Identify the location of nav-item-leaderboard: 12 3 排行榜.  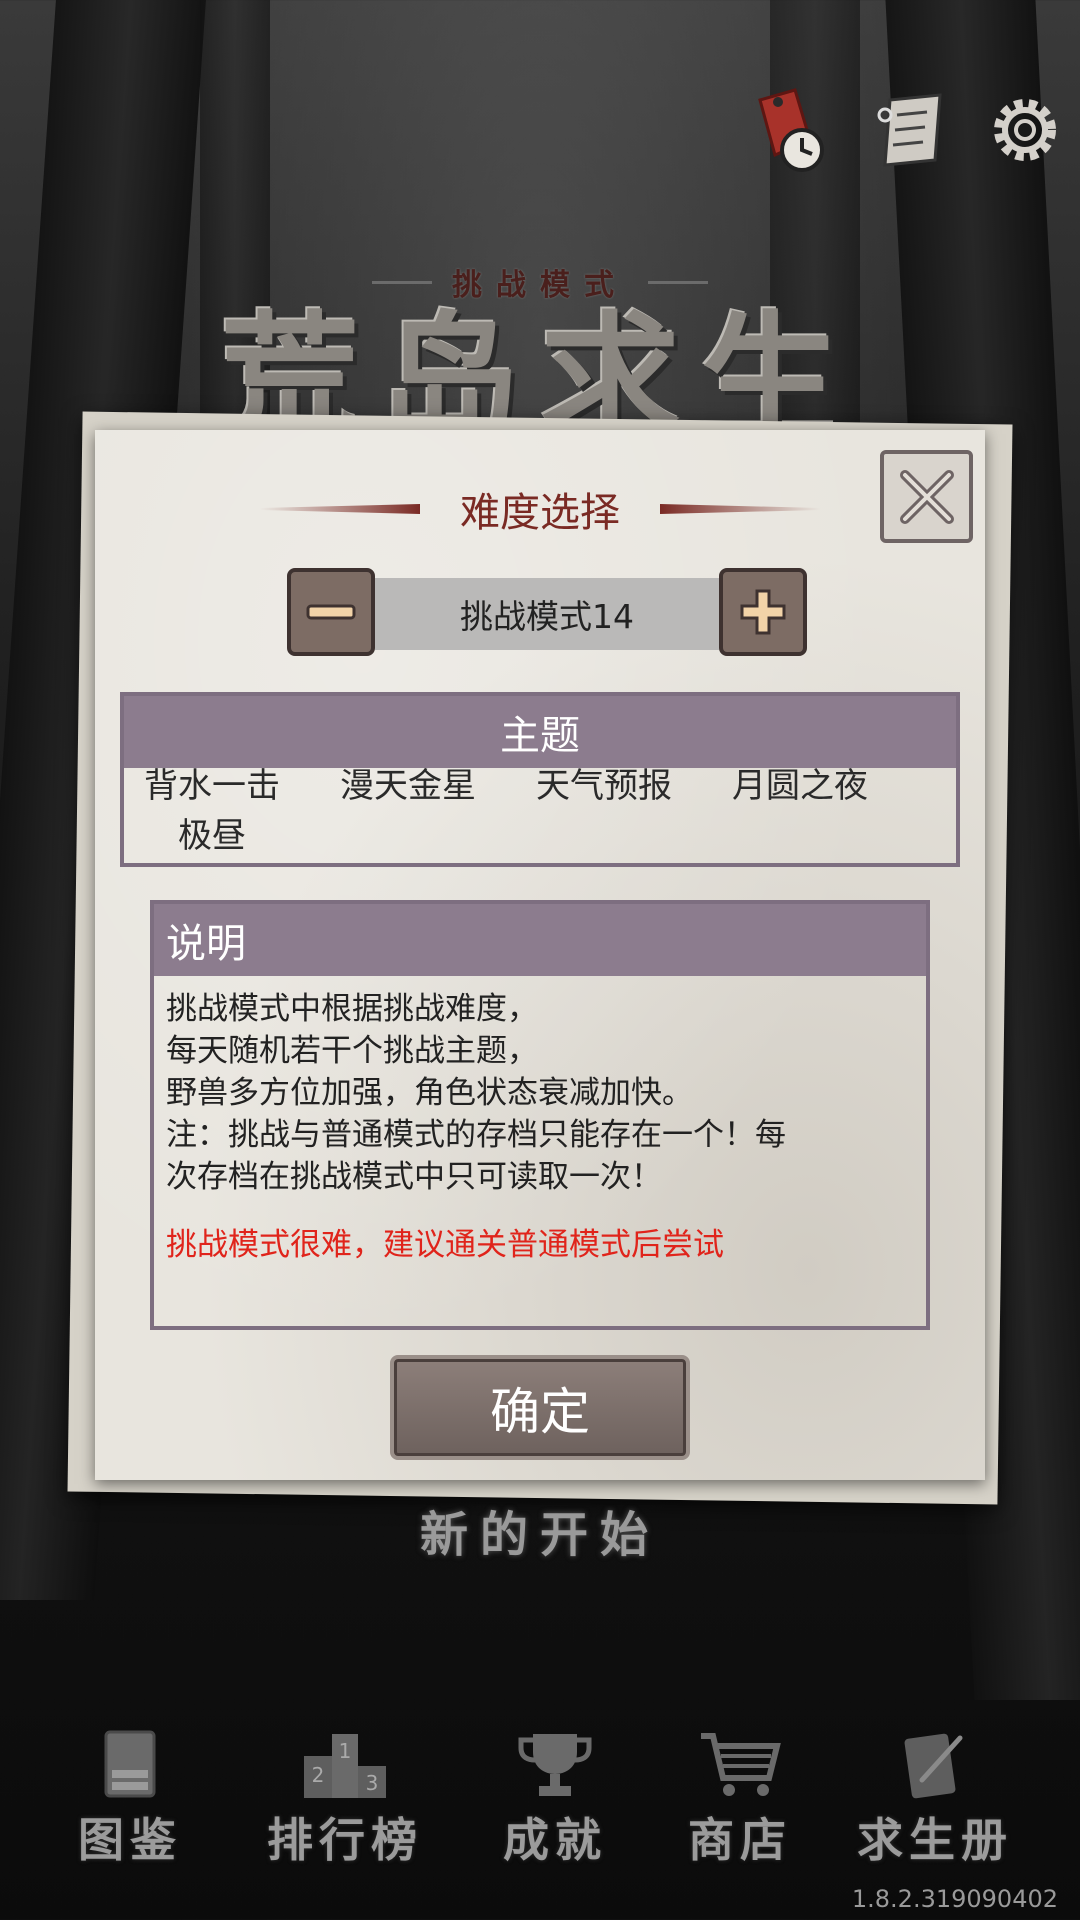
(345, 1795).